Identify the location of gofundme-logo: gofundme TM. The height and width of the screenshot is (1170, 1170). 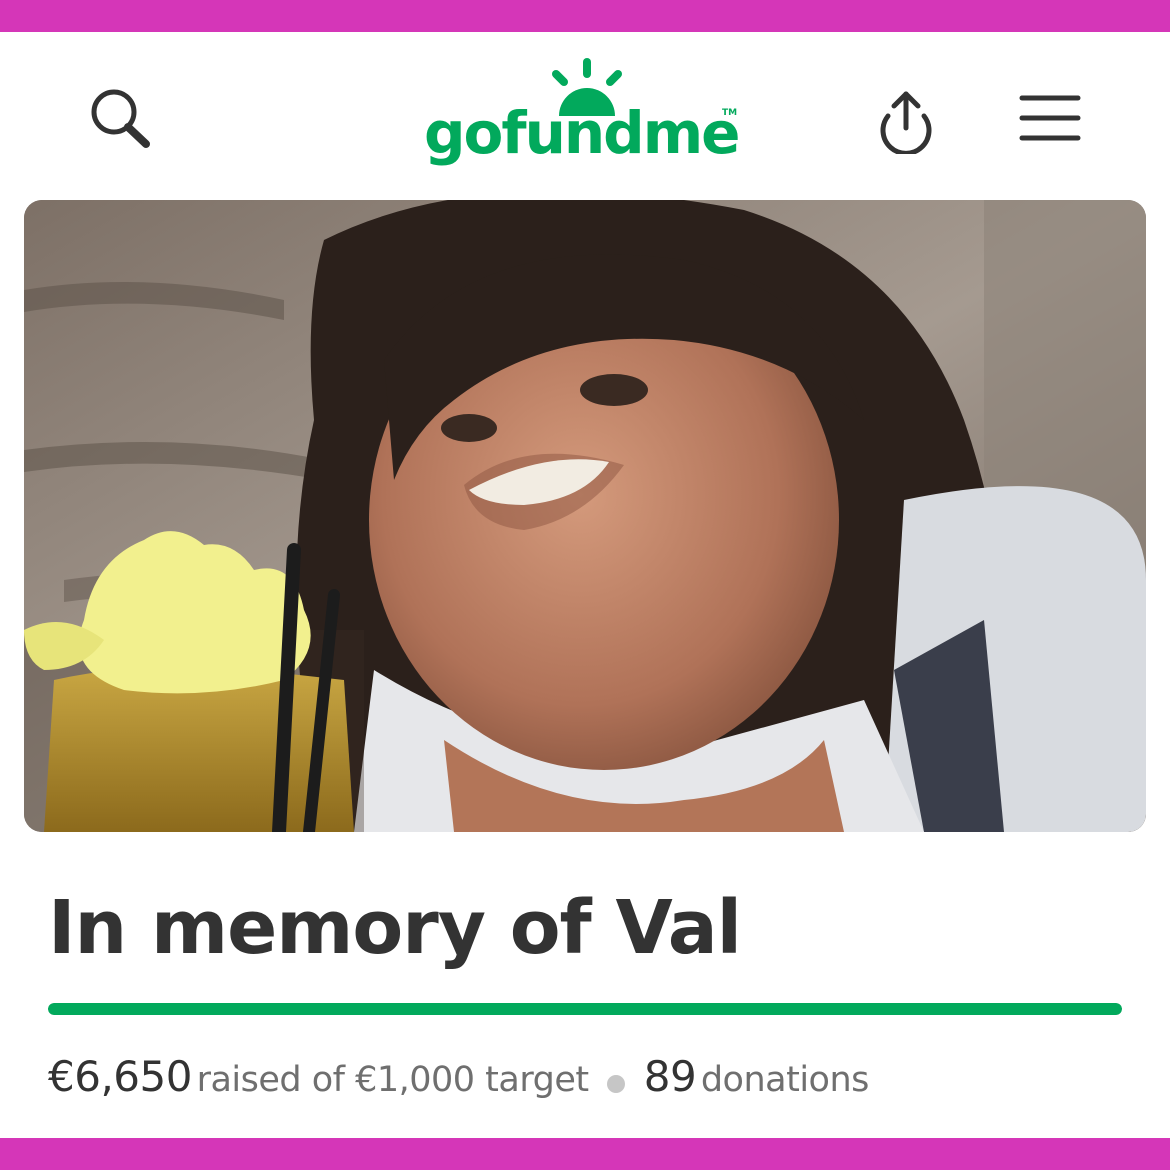
(589, 118).